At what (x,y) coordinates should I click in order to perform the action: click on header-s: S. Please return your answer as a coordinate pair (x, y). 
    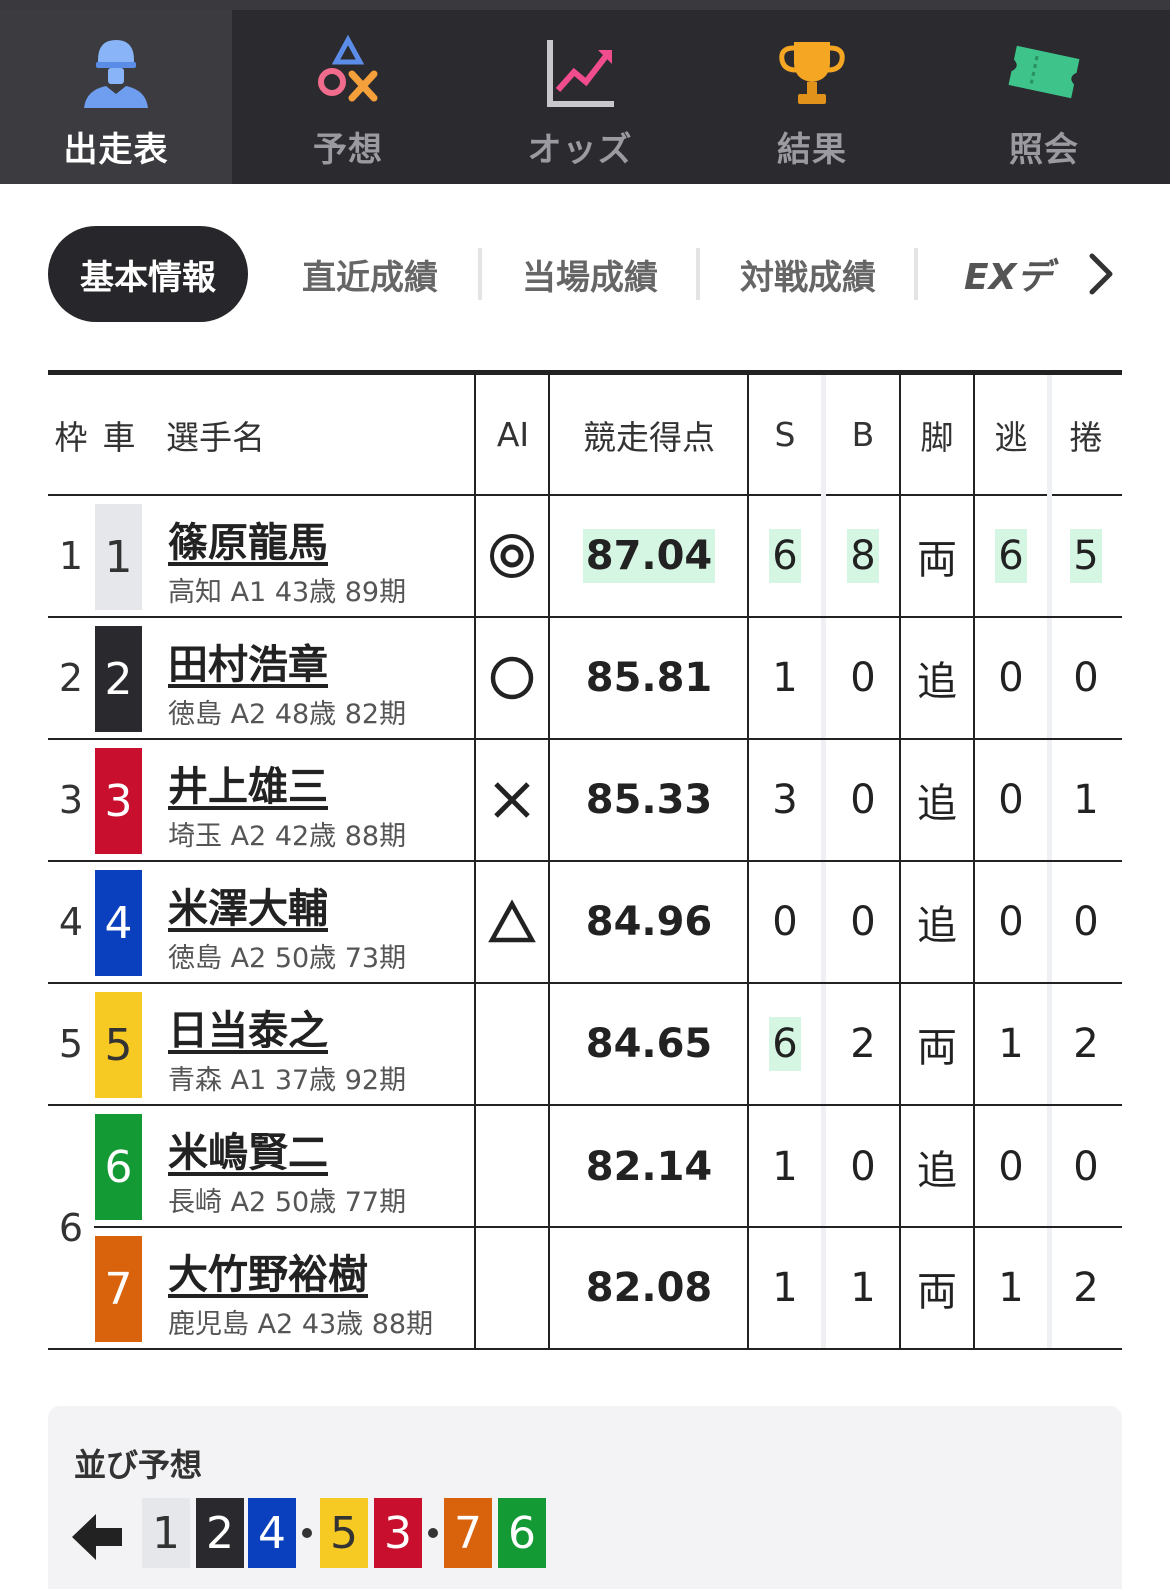
    Looking at the image, I should click on (785, 434).